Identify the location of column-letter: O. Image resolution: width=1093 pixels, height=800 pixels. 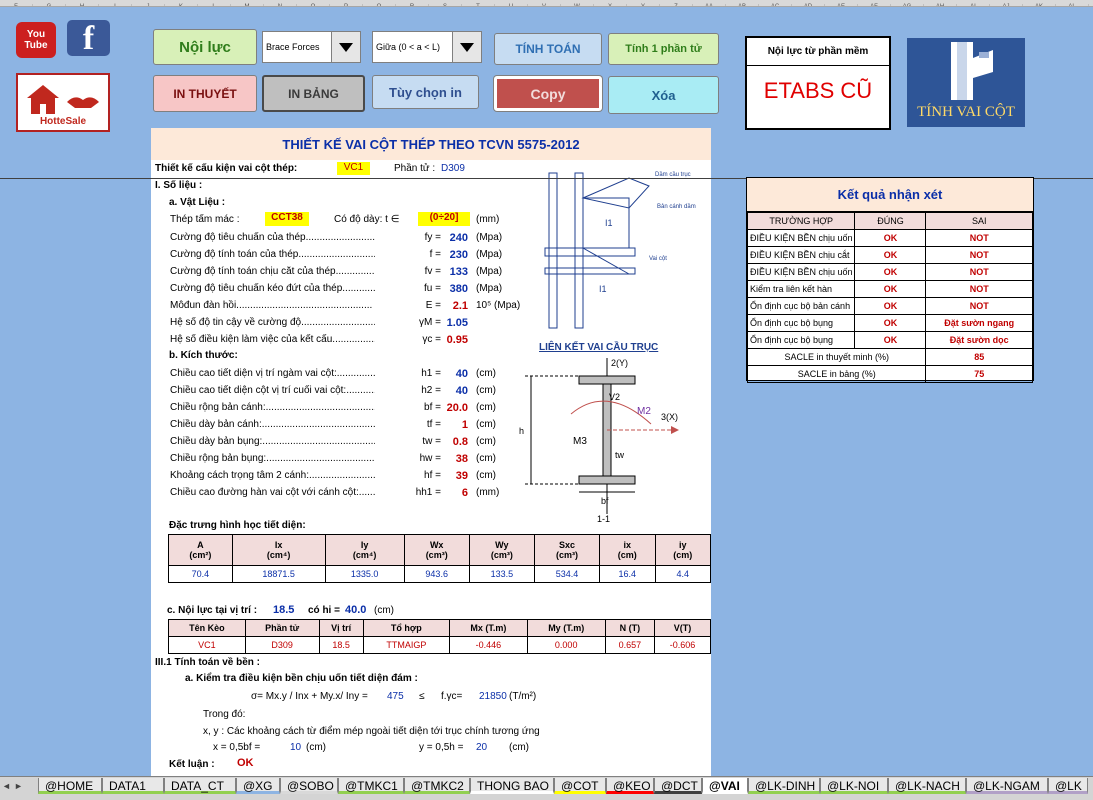
(313, 5).